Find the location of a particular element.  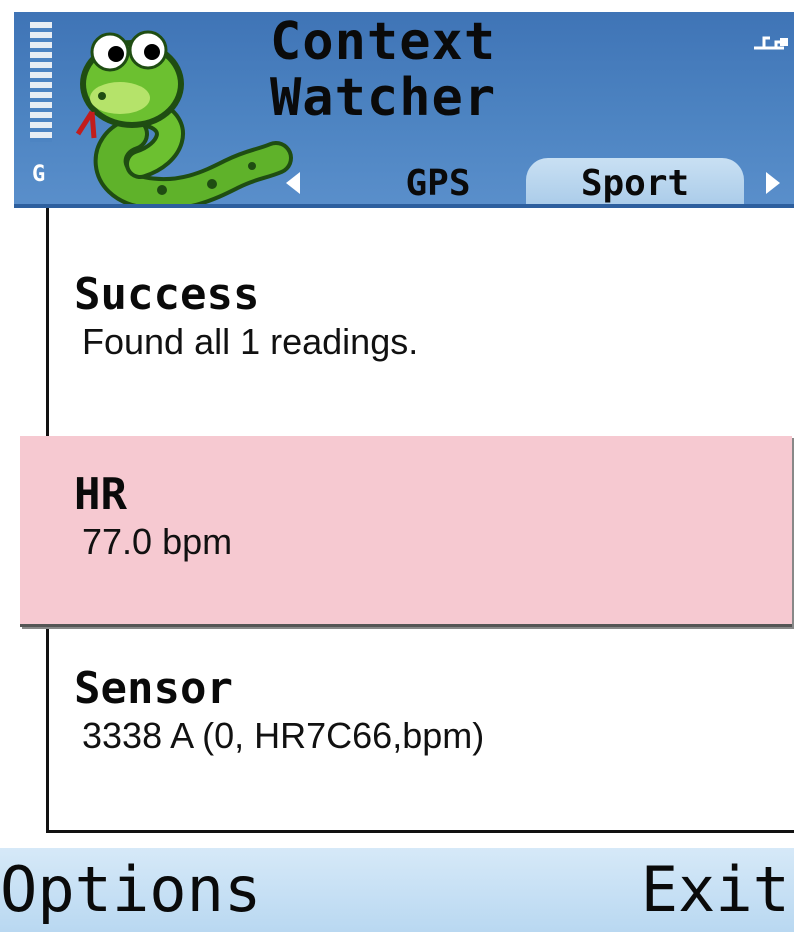

usb-connection-icon is located at coordinates (771, 43).